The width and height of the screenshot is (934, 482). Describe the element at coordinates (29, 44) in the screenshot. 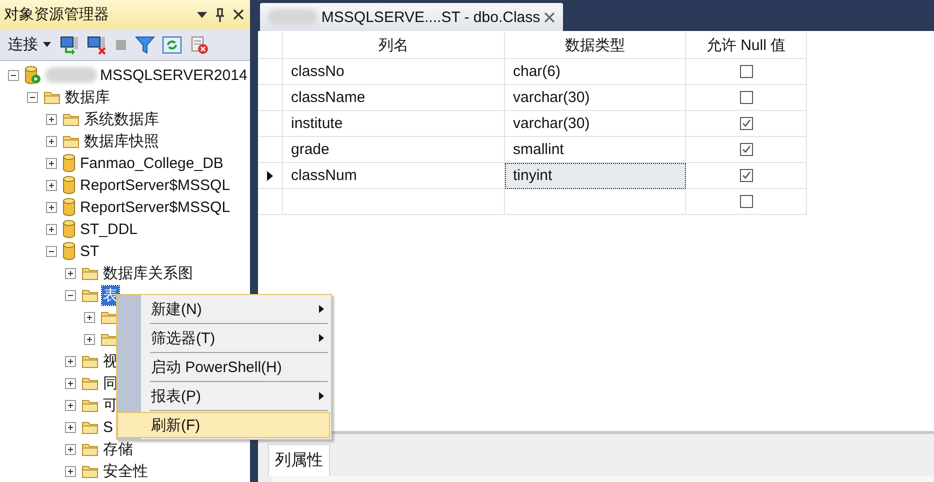

I see `connect-button: 连接` at that location.